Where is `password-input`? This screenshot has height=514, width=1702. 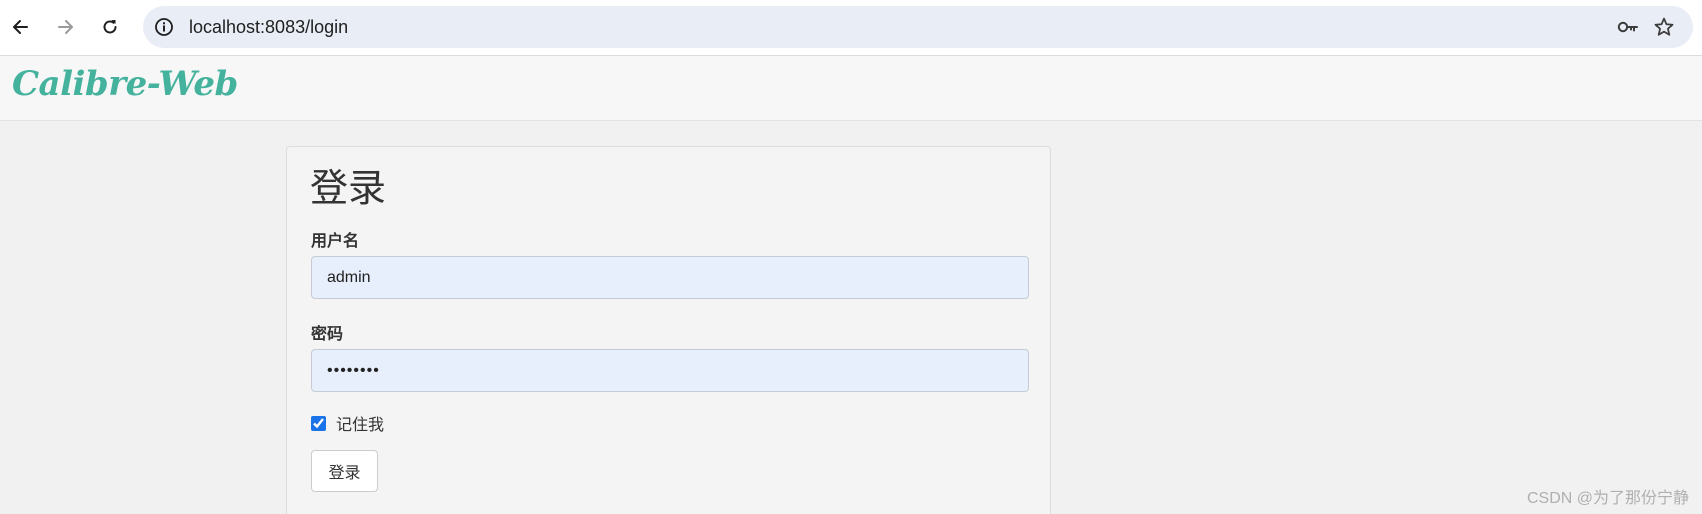
password-input is located at coordinates (670, 370).